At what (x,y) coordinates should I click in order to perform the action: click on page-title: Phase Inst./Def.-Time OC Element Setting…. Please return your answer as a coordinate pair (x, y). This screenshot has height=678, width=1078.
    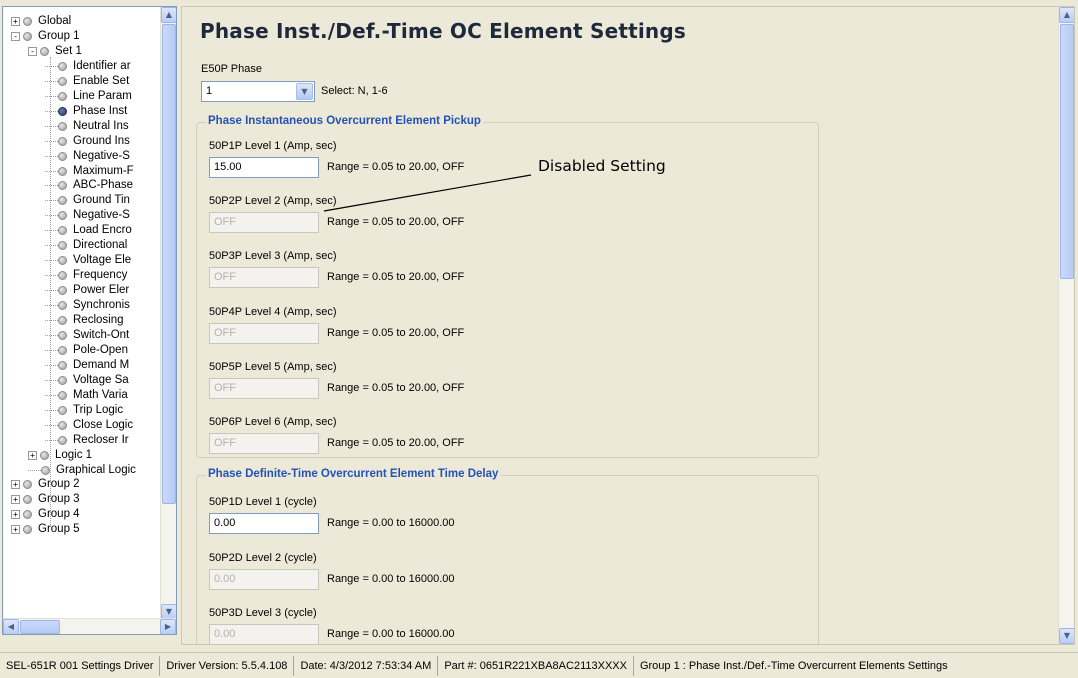
    Looking at the image, I should click on (443, 31).